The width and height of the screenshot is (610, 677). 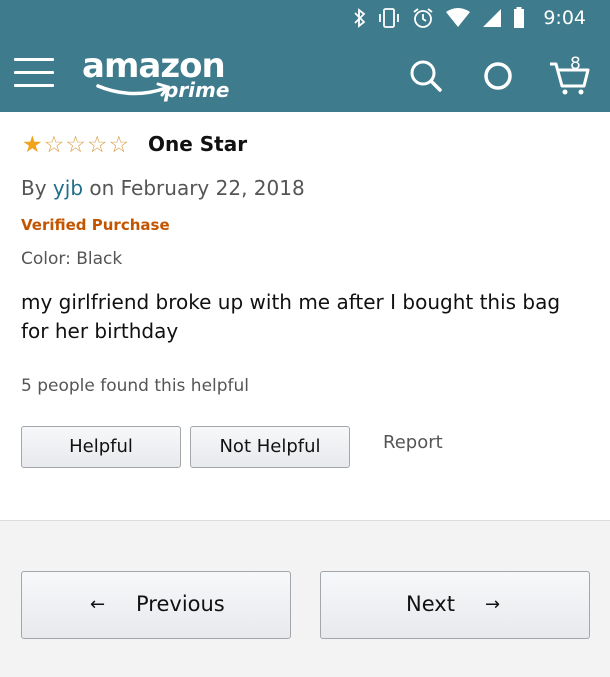 What do you see at coordinates (32, 145) in the screenshot?
I see `star-filled-icon: ★` at bounding box center [32, 145].